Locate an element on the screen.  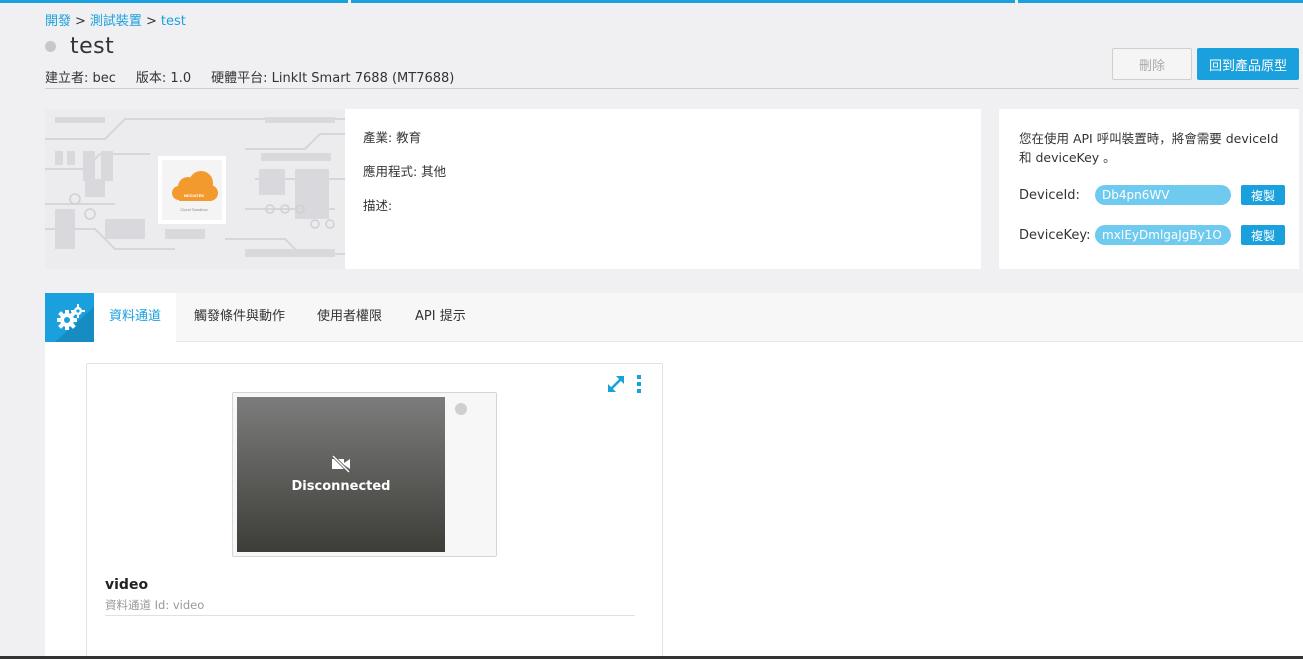
title-row: test is located at coordinates (79, 46).